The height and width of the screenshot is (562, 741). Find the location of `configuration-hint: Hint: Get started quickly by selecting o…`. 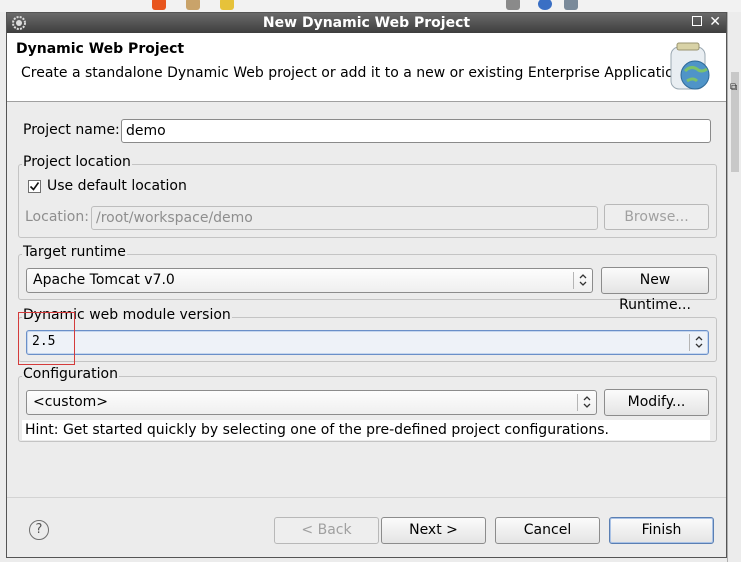

configuration-hint: Hint: Get started quickly by selecting o… is located at coordinates (317, 430).